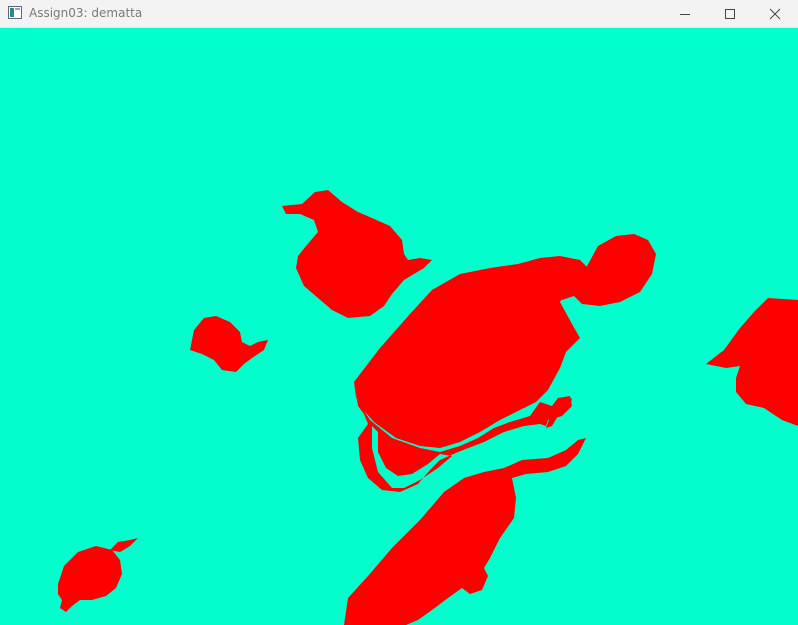 The width and height of the screenshot is (798, 625). I want to click on maximize-button, so click(730, 13).